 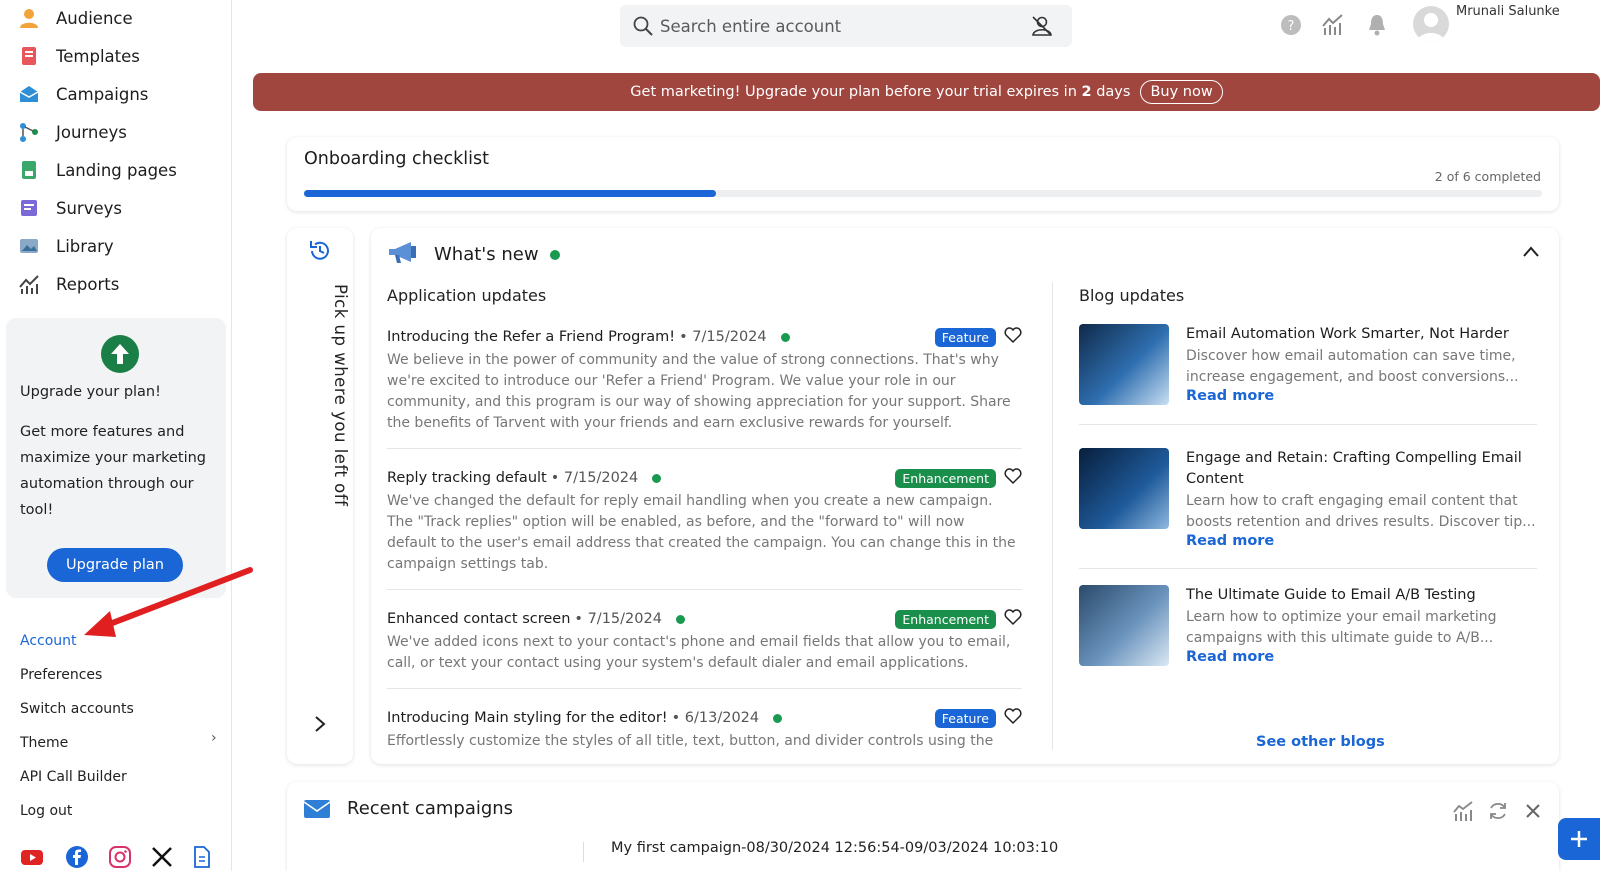 What do you see at coordinates (1308, 568) in the screenshot?
I see `divider` at bounding box center [1308, 568].